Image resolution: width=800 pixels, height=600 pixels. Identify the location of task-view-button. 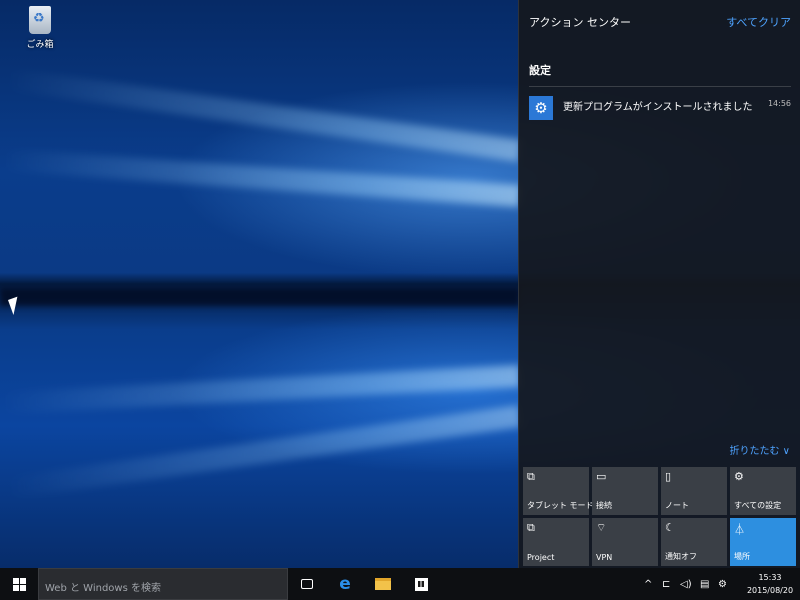
(307, 584).